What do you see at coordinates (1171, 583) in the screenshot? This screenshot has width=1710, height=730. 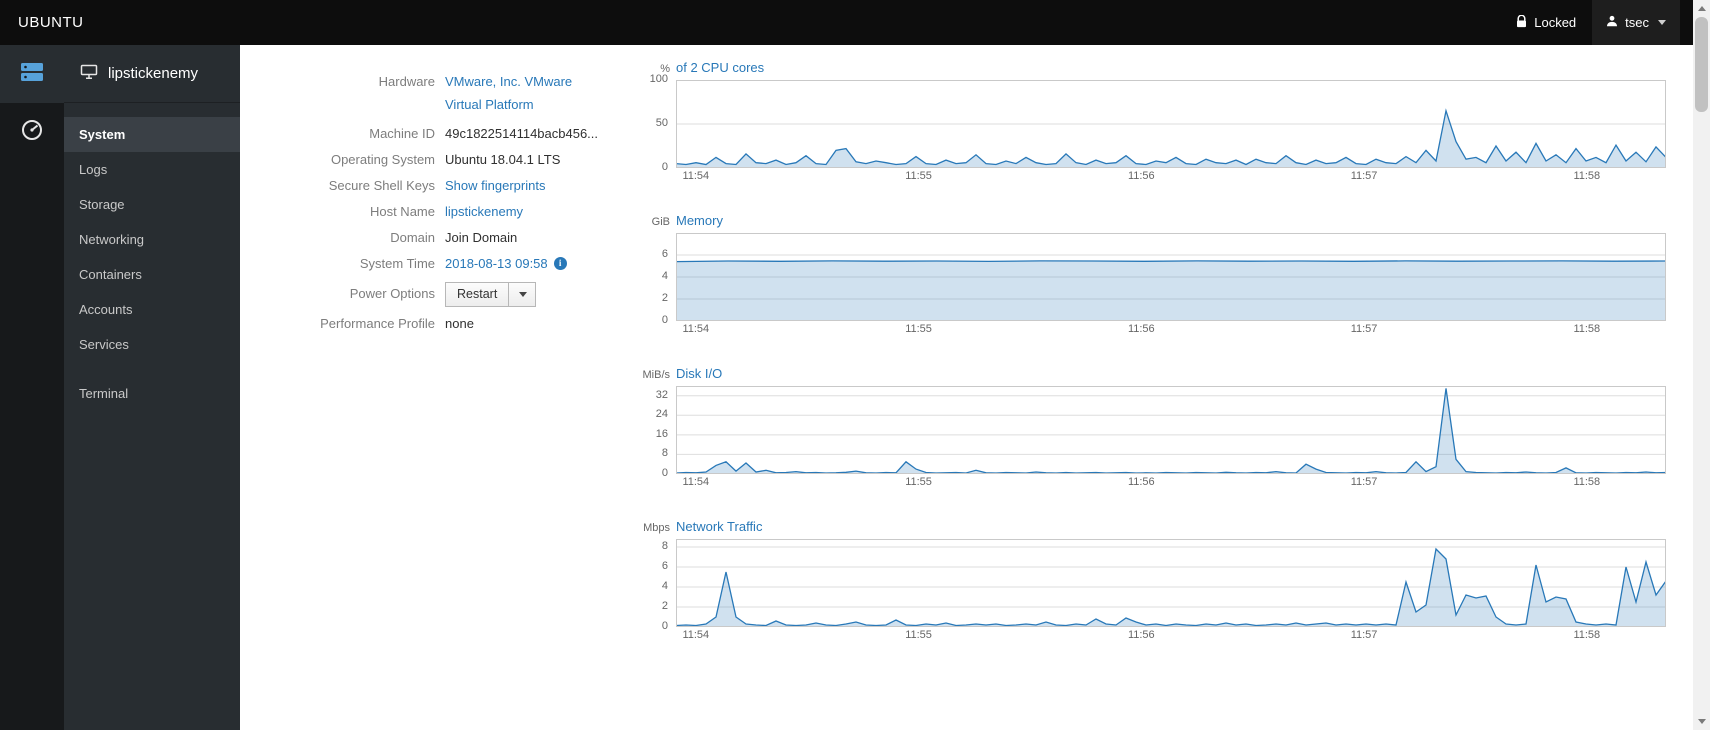 I see `network-traffic-chart` at bounding box center [1171, 583].